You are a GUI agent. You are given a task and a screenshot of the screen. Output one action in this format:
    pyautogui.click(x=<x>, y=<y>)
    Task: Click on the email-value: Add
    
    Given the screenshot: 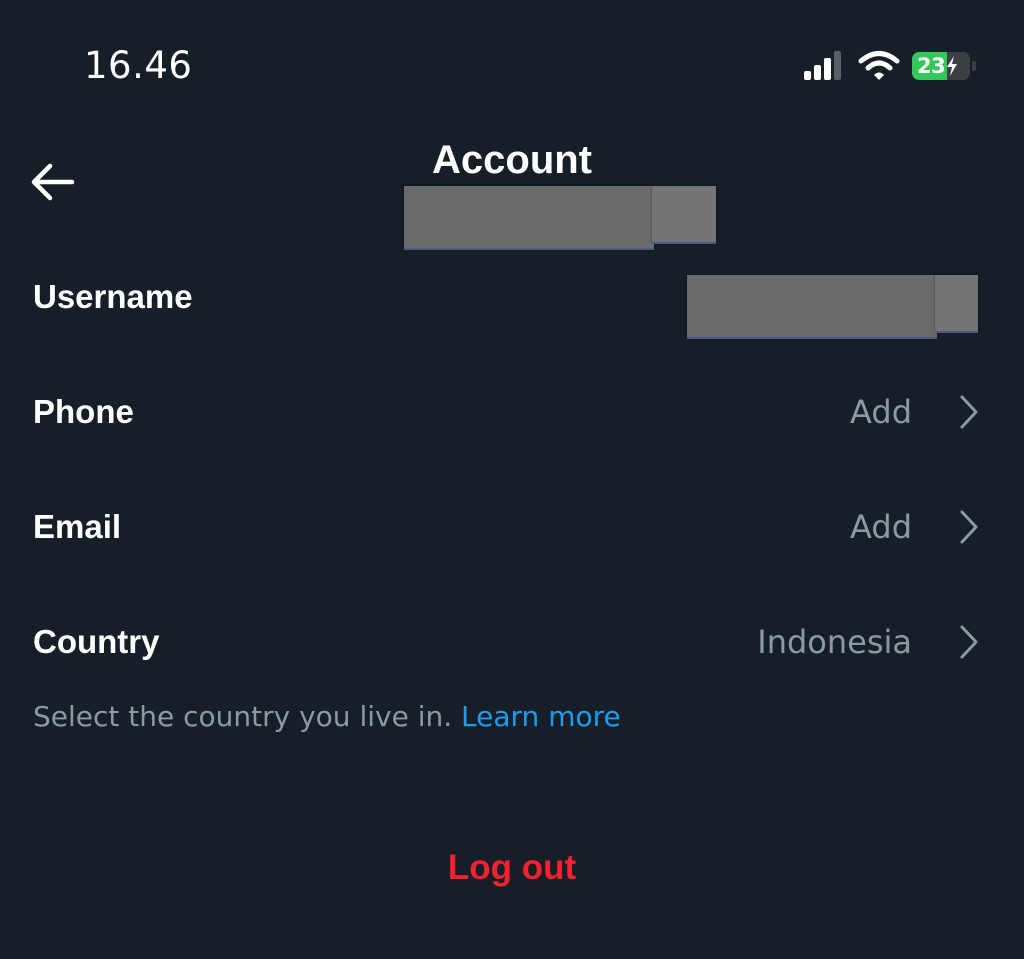 What is the action you would take?
    pyautogui.click(x=881, y=527)
    